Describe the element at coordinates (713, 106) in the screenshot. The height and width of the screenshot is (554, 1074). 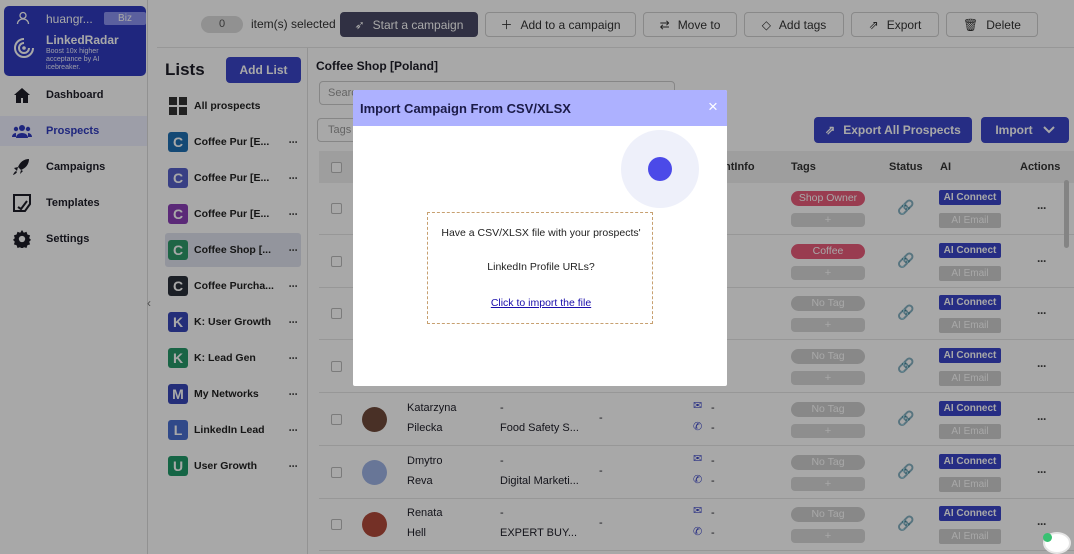
I see `close-icon: ×` at that location.